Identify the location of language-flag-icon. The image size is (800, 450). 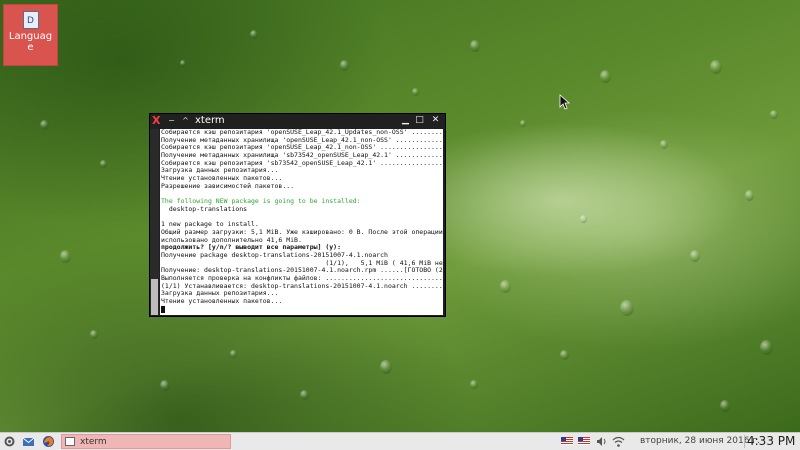
(584, 441).